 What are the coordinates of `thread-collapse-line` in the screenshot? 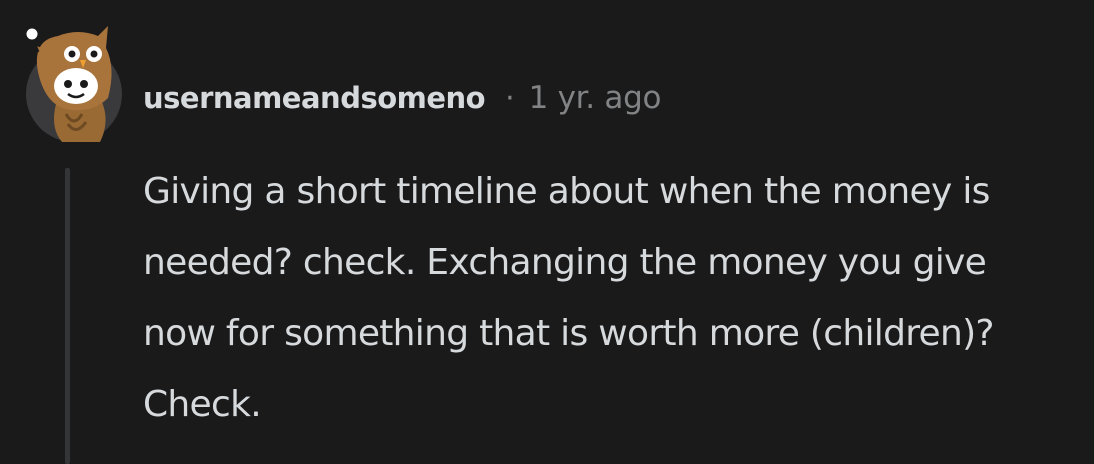 It's located at (67, 316).